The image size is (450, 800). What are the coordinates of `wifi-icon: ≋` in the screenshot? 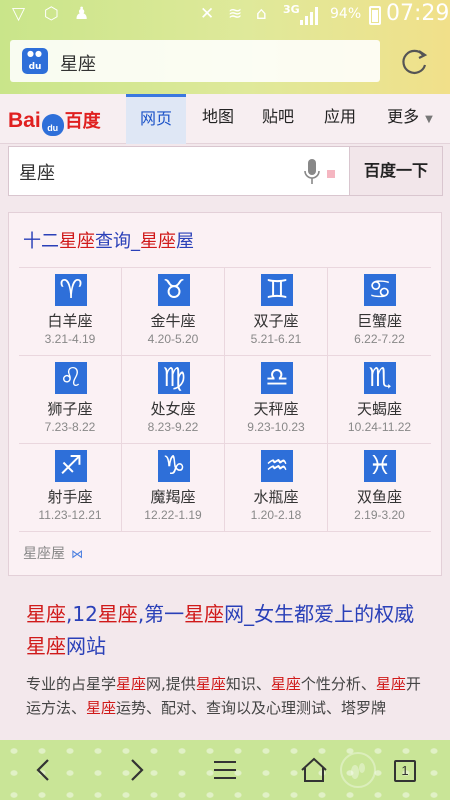 It's located at (235, 14).